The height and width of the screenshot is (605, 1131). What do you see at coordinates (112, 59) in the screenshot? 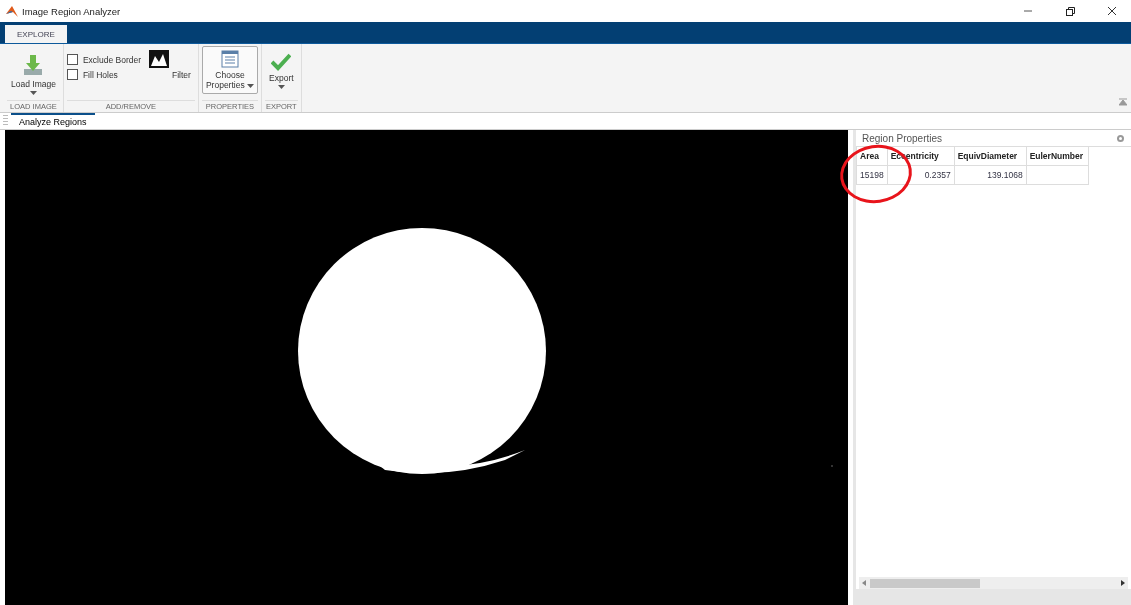
I see `checkbox-label: Exclude Border` at bounding box center [112, 59].